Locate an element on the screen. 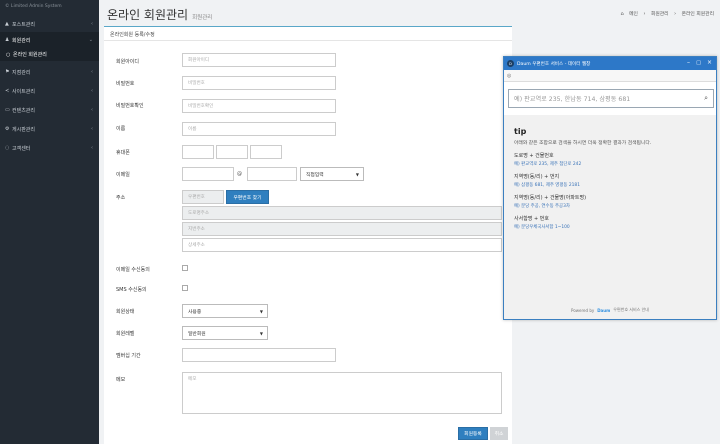  site-info-icon: ◎ is located at coordinates (509, 76).